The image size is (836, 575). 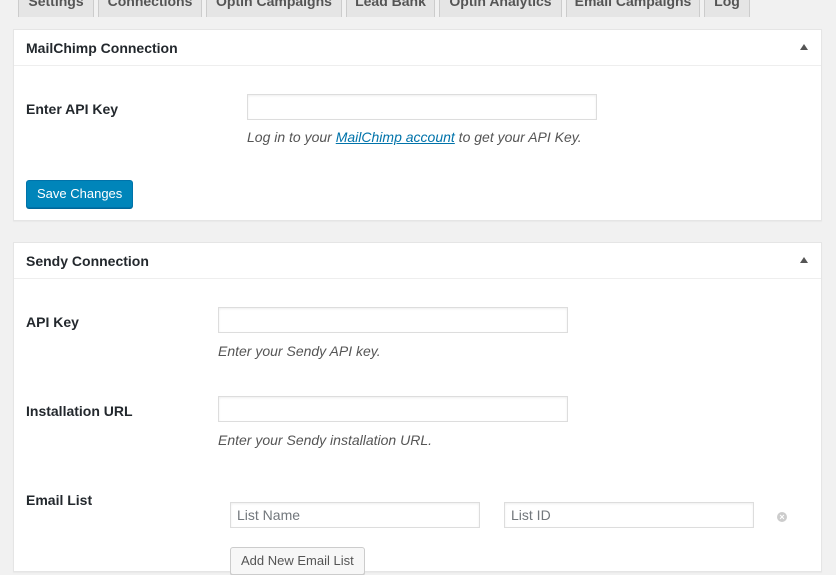 I want to click on add-new-email-list-button: Add New Email List, so click(x=297, y=561).